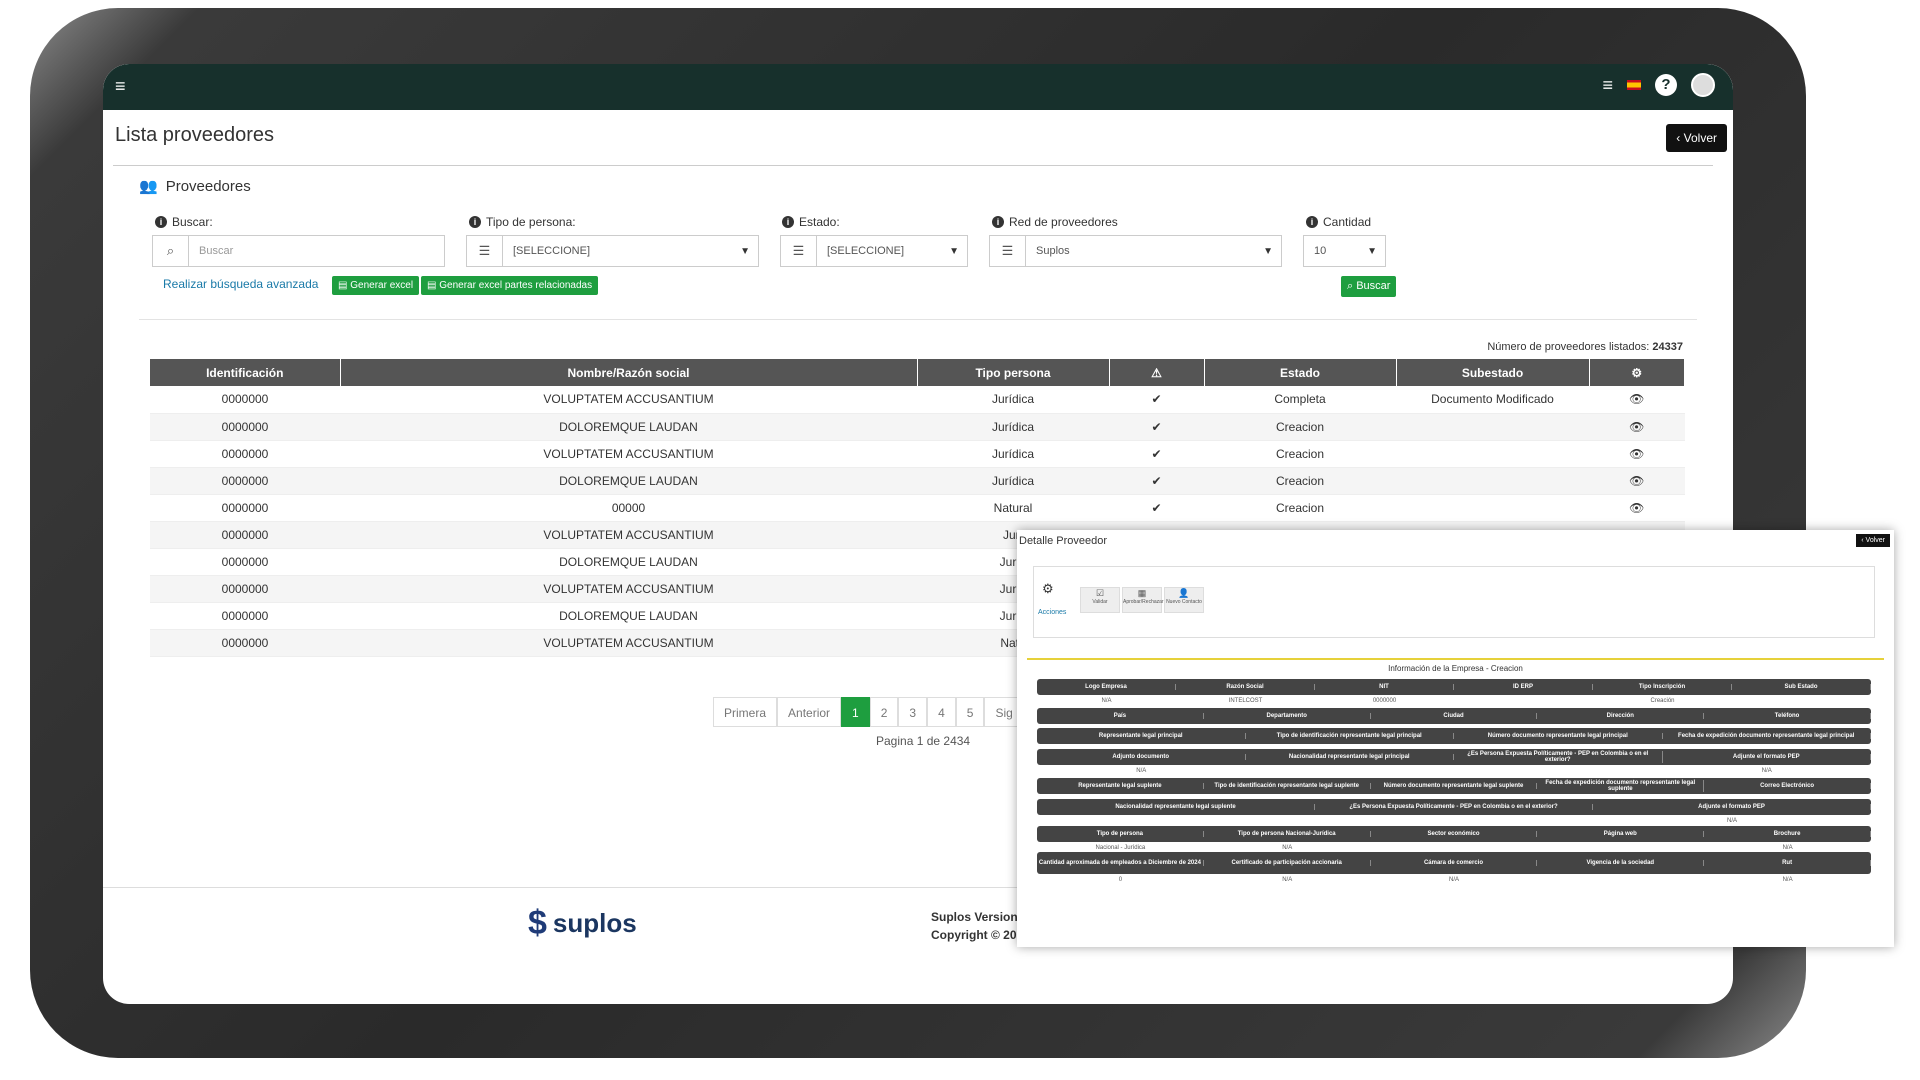 The height and width of the screenshot is (1080, 1920). I want to click on col-identificacion: Identificación, so click(245, 372).